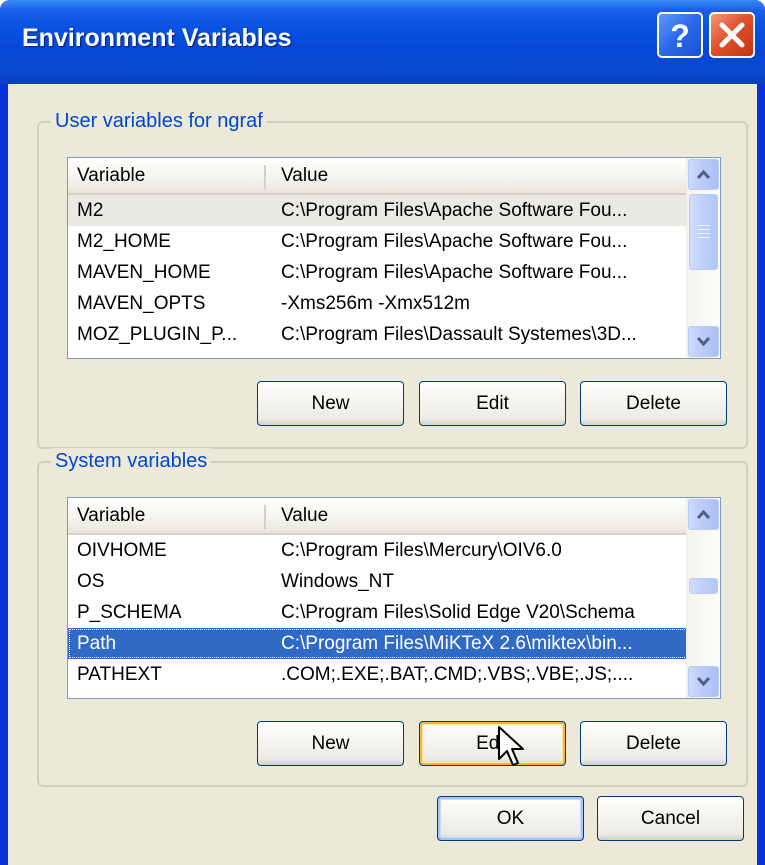  I want to click on system-variables-title: System variables, so click(131, 461).